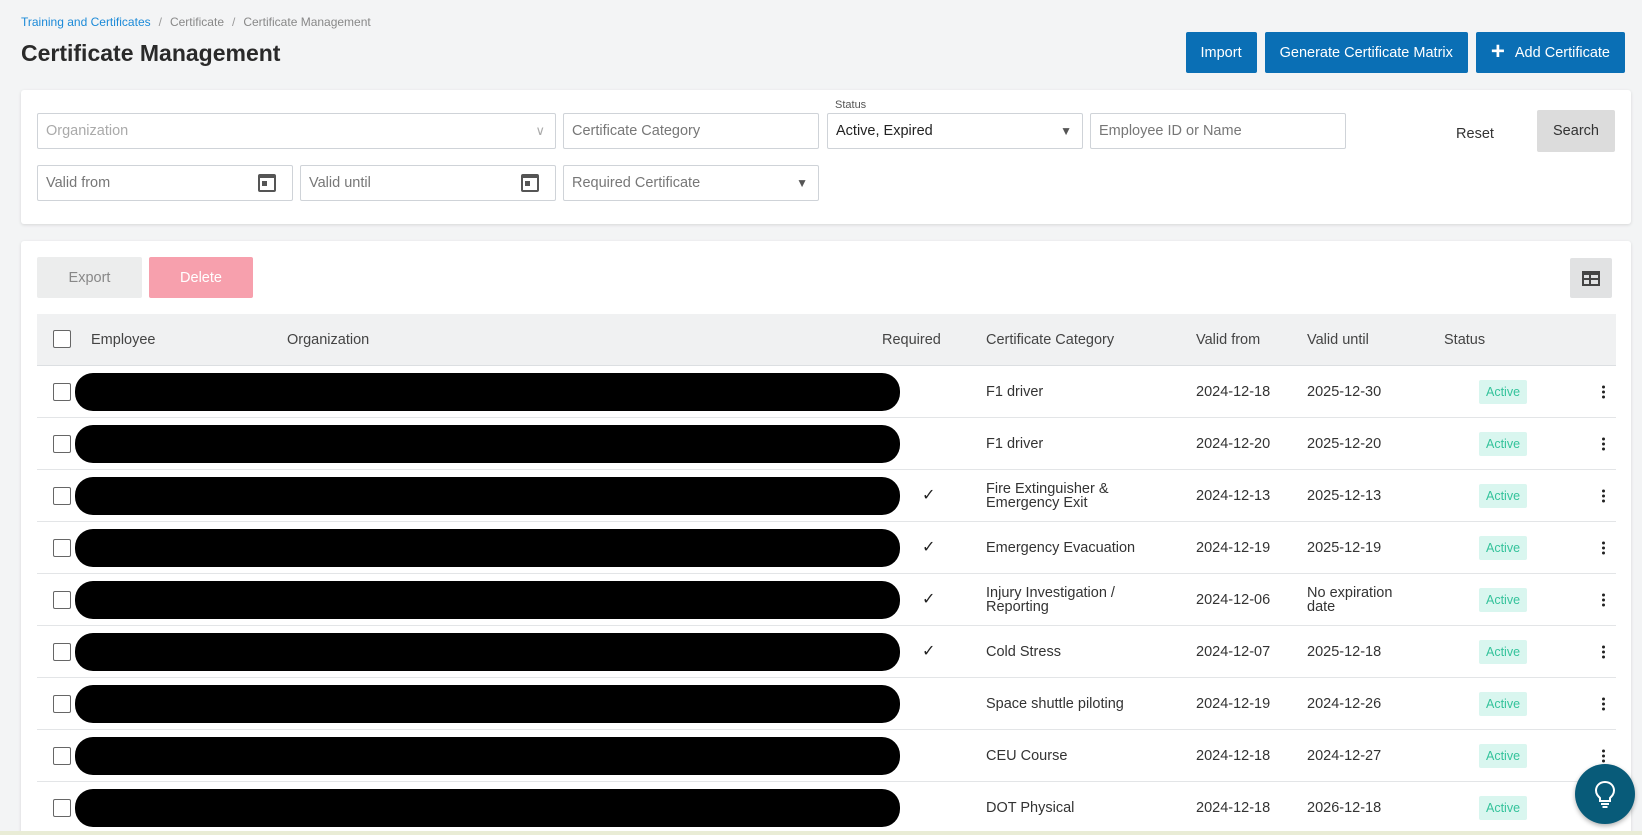 The image size is (1642, 835). Describe the element at coordinates (151, 53) in the screenshot. I see `page-title: Certificate Management` at that location.